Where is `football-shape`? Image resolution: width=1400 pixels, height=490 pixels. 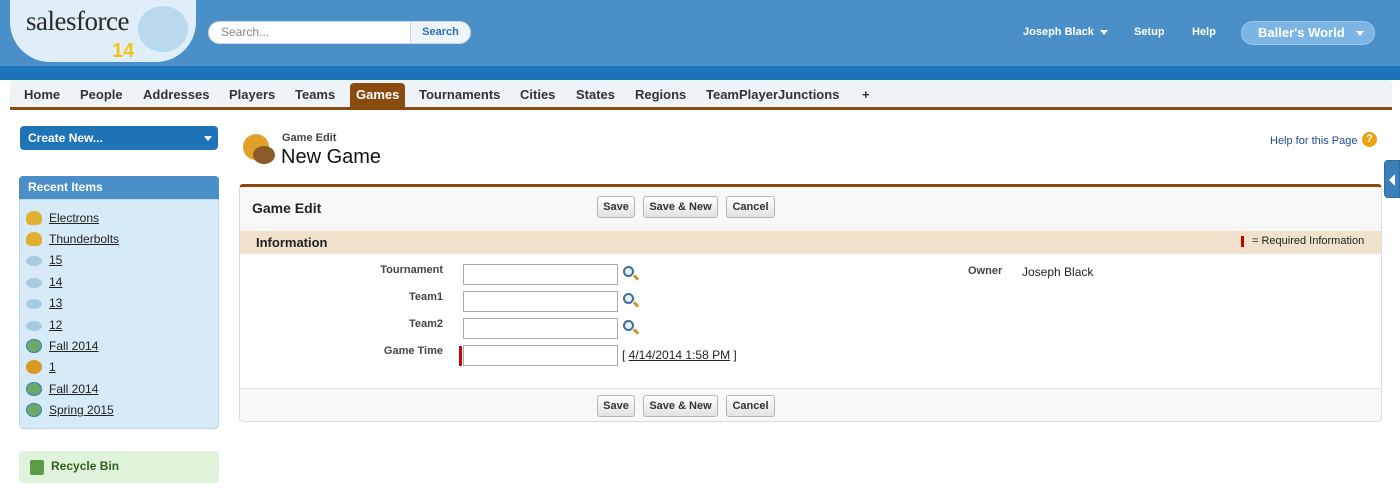
football-shape is located at coordinates (264, 155).